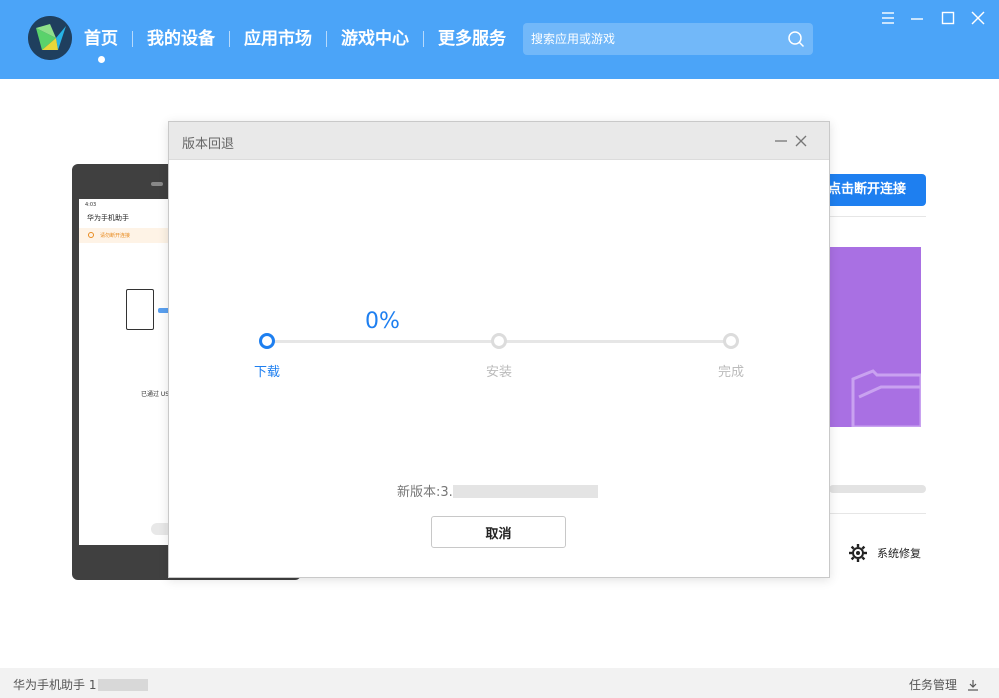  What do you see at coordinates (948, 18) in the screenshot?
I see `maximize-icon` at bounding box center [948, 18].